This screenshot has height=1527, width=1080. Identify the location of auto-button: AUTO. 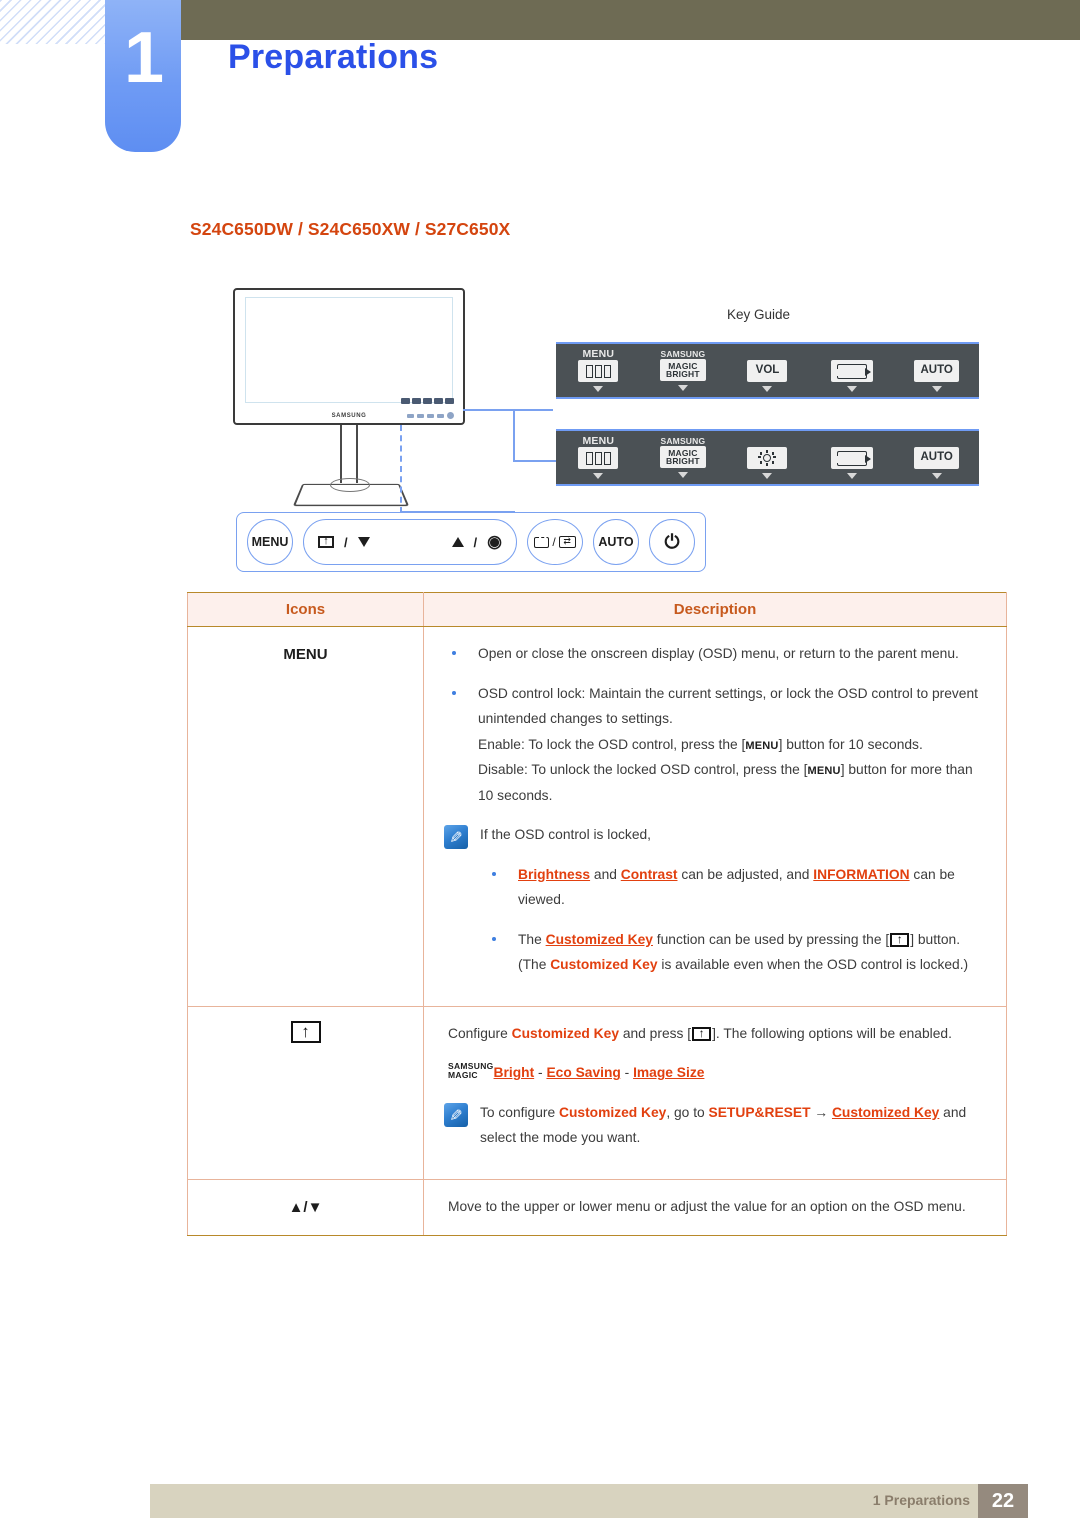
(616, 542).